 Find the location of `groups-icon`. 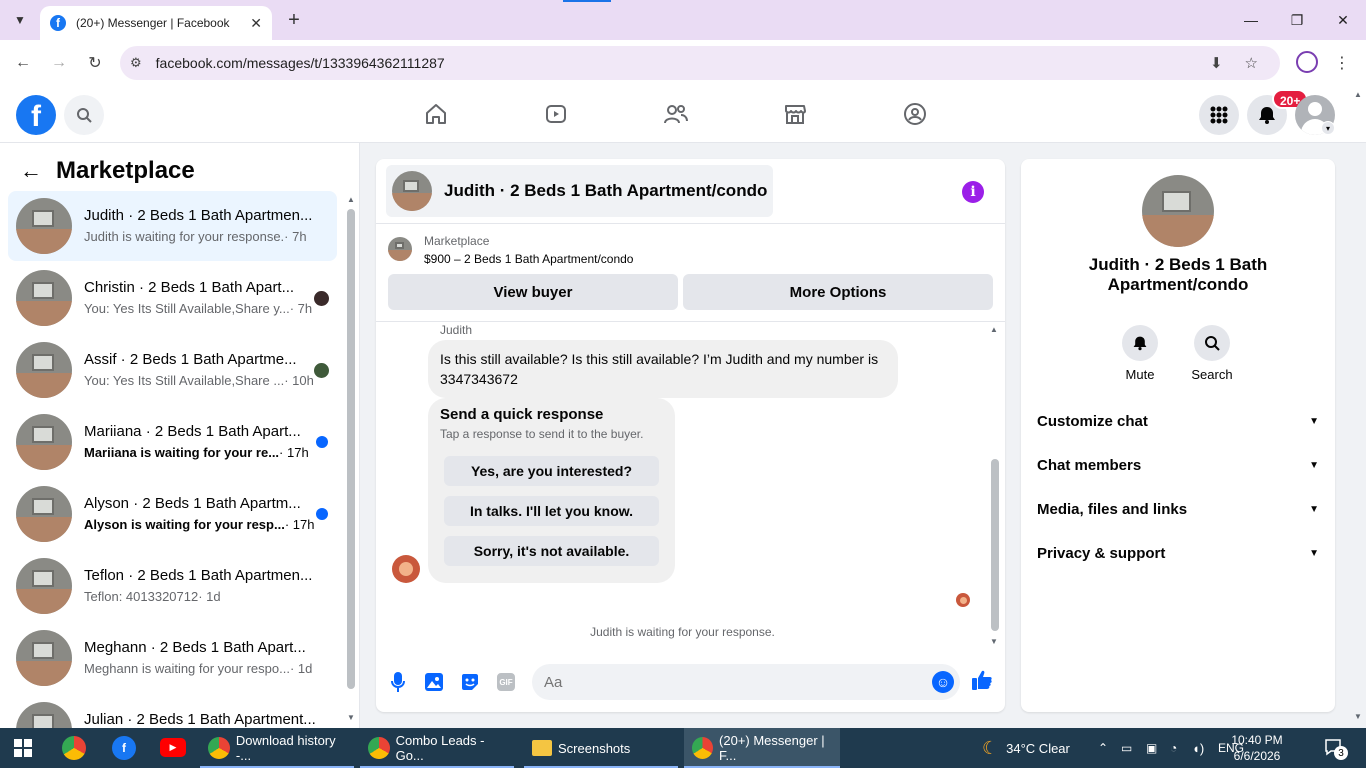

groups-icon is located at coordinates (915, 114).